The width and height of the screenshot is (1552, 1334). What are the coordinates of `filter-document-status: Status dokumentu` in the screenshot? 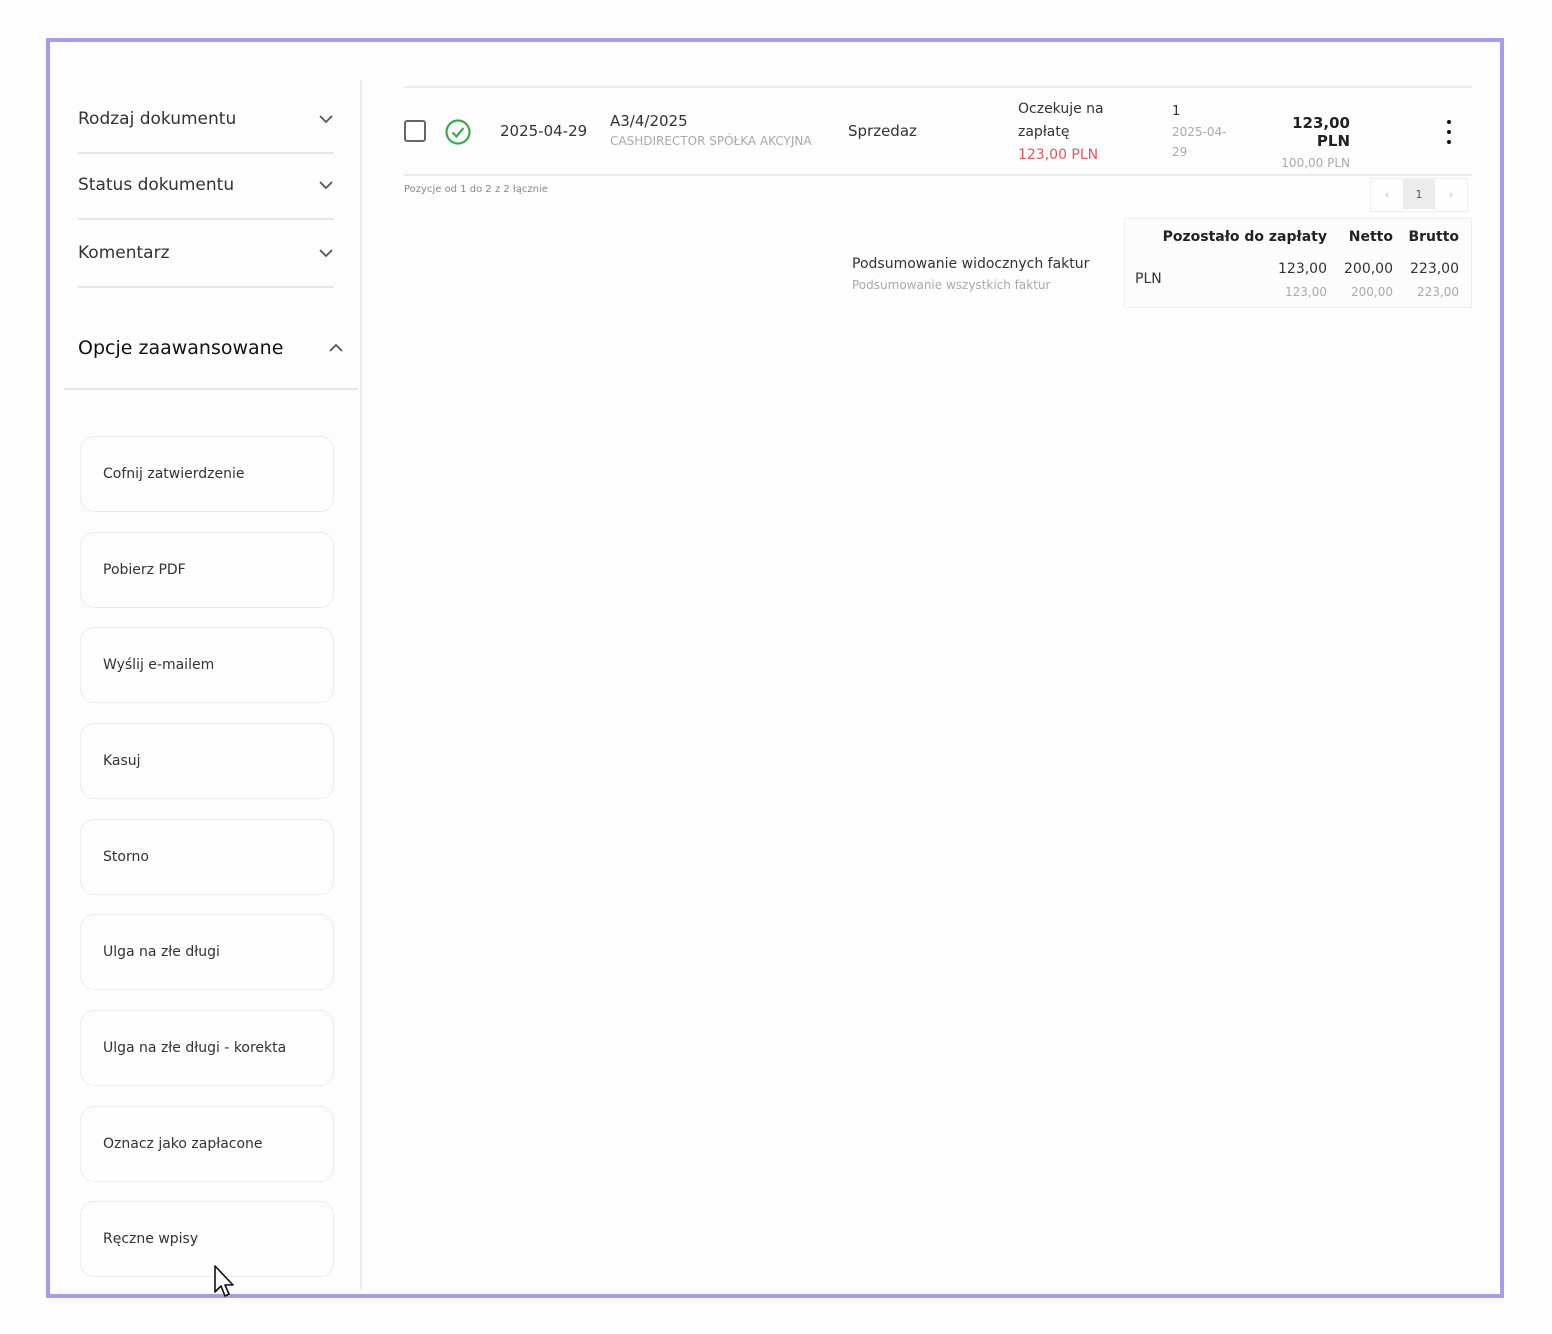 It's located at (206, 186).